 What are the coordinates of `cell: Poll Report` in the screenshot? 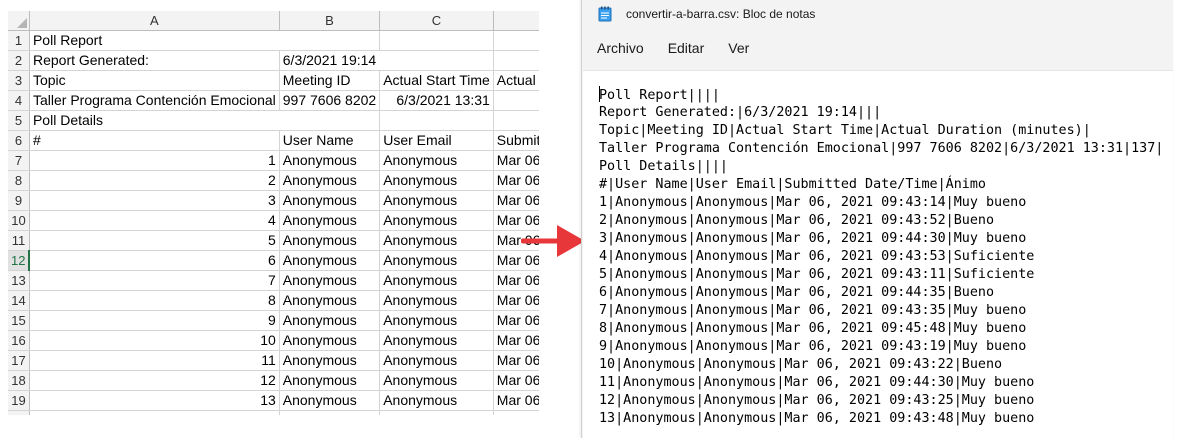 It's located at (154, 40).